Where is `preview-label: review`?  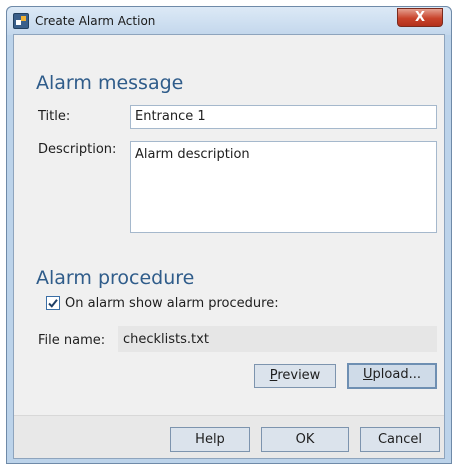 preview-label: review is located at coordinates (299, 375).